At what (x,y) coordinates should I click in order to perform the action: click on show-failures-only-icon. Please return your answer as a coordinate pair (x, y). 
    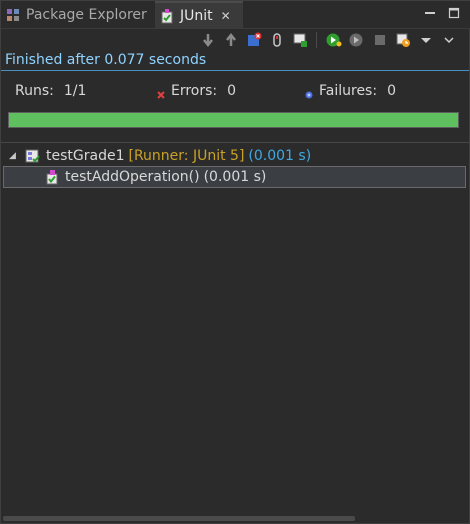
    Looking at the image, I should click on (253, 40).